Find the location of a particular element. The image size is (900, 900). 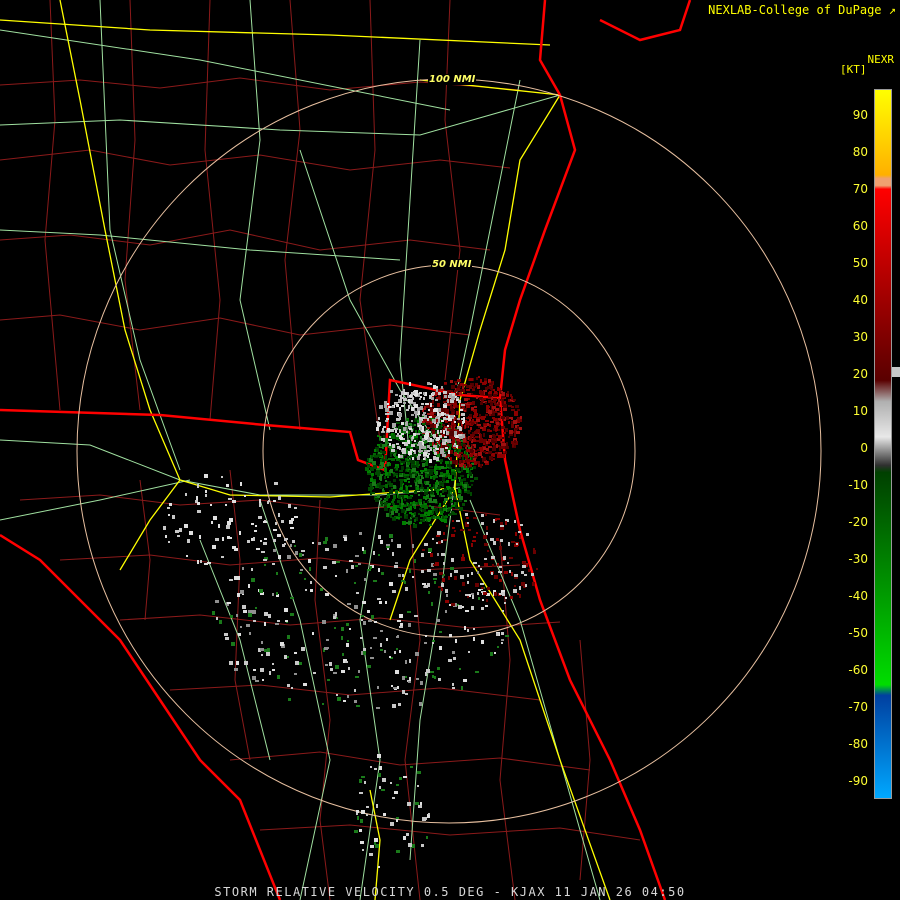

scale-tick-label: -40 is located at coordinates (858, 596).